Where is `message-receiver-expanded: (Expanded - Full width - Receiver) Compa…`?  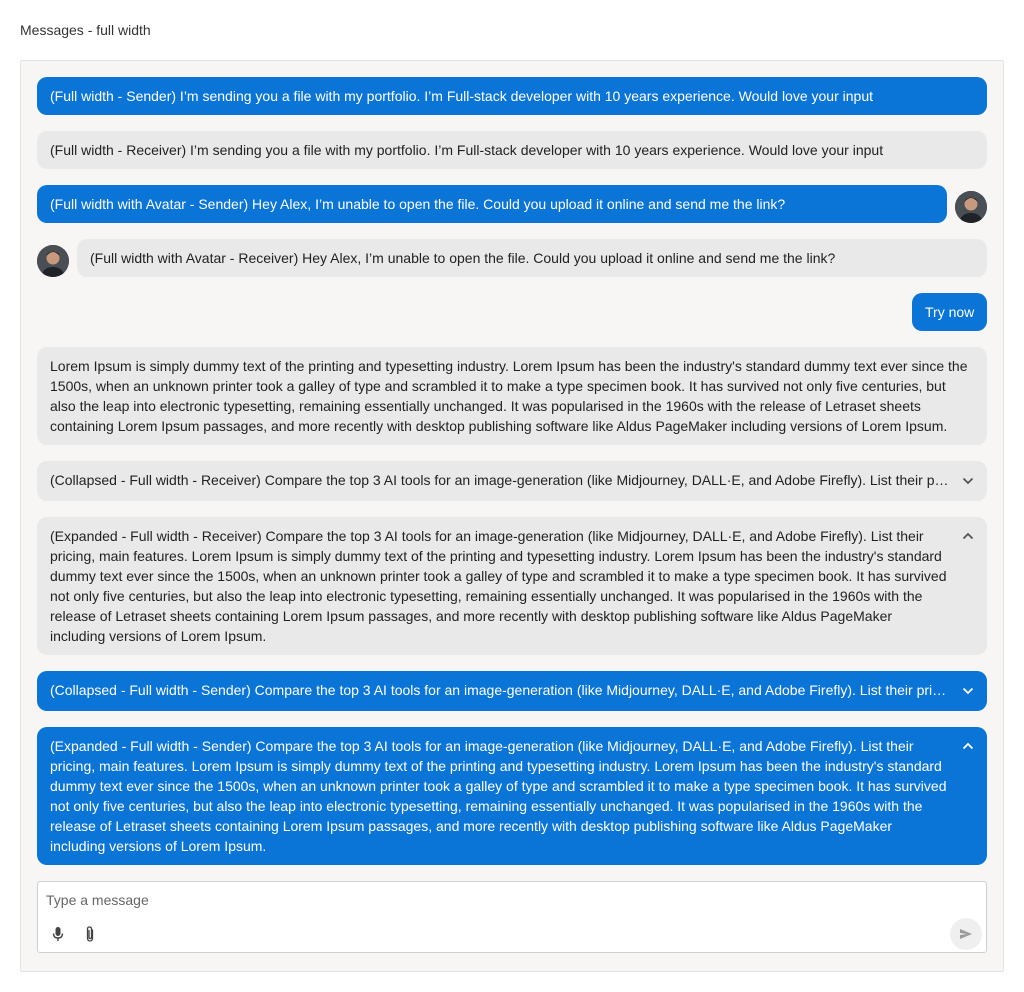
message-receiver-expanded: (Expanded - Full width - Receiver) Compa… is located at coordinates (512, 586).